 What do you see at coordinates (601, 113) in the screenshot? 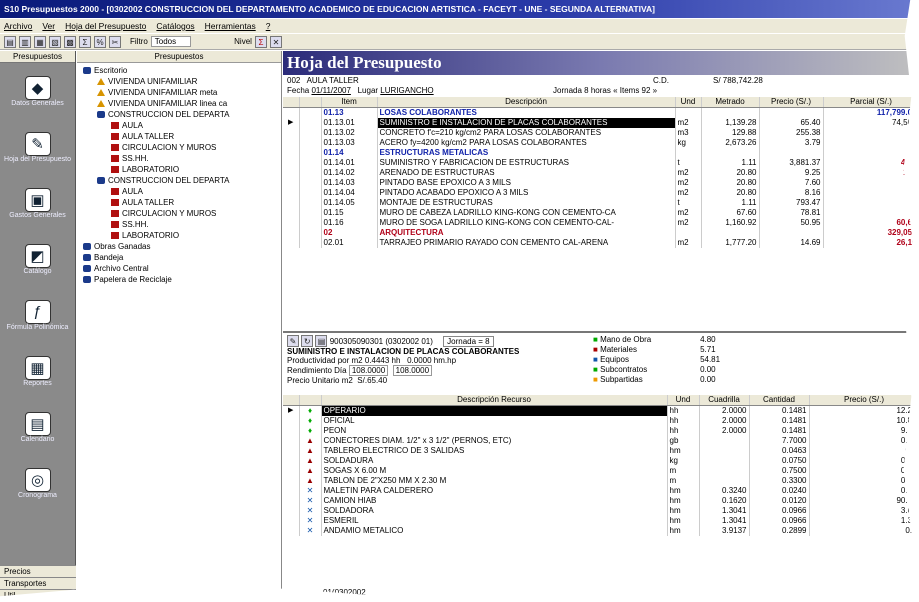
I see `table-row: 01.13LOSAS COLABORANTES117,799.00` at bounding box center [601, 113].